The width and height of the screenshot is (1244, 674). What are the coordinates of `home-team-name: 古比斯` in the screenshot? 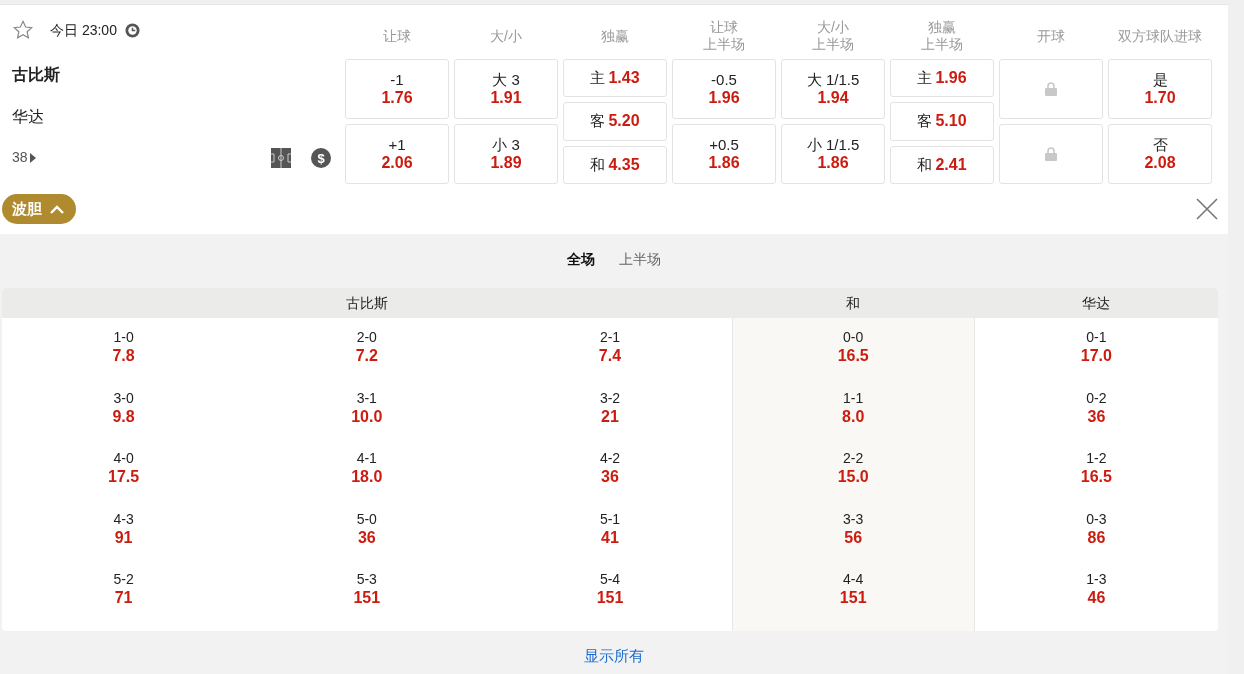 It's located at (36, 75).